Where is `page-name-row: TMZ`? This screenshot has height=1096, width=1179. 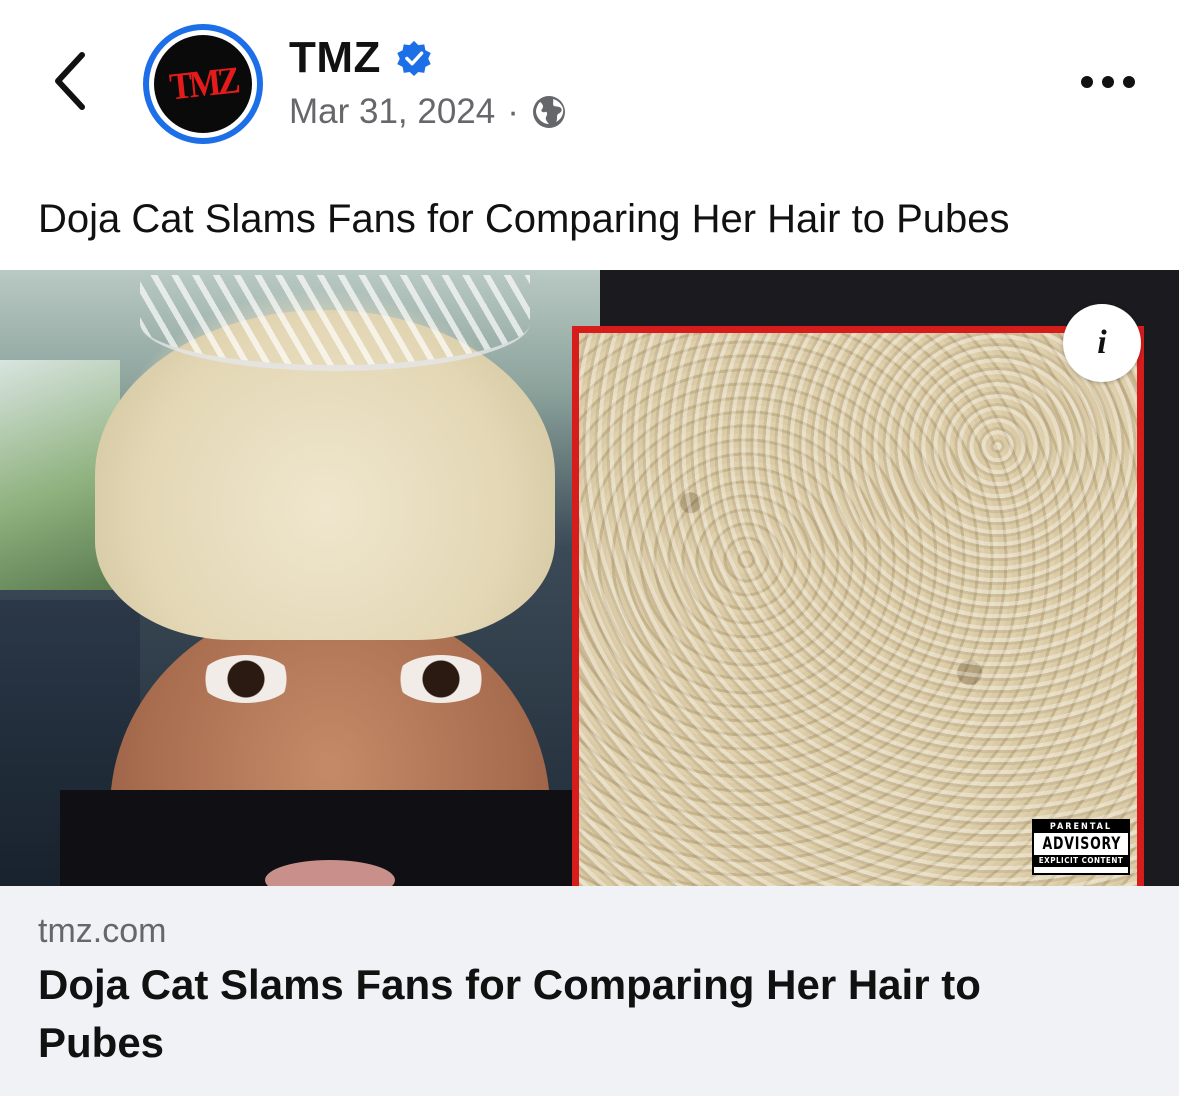
page-name-row: TMZ is located at coordinates (361, 58).